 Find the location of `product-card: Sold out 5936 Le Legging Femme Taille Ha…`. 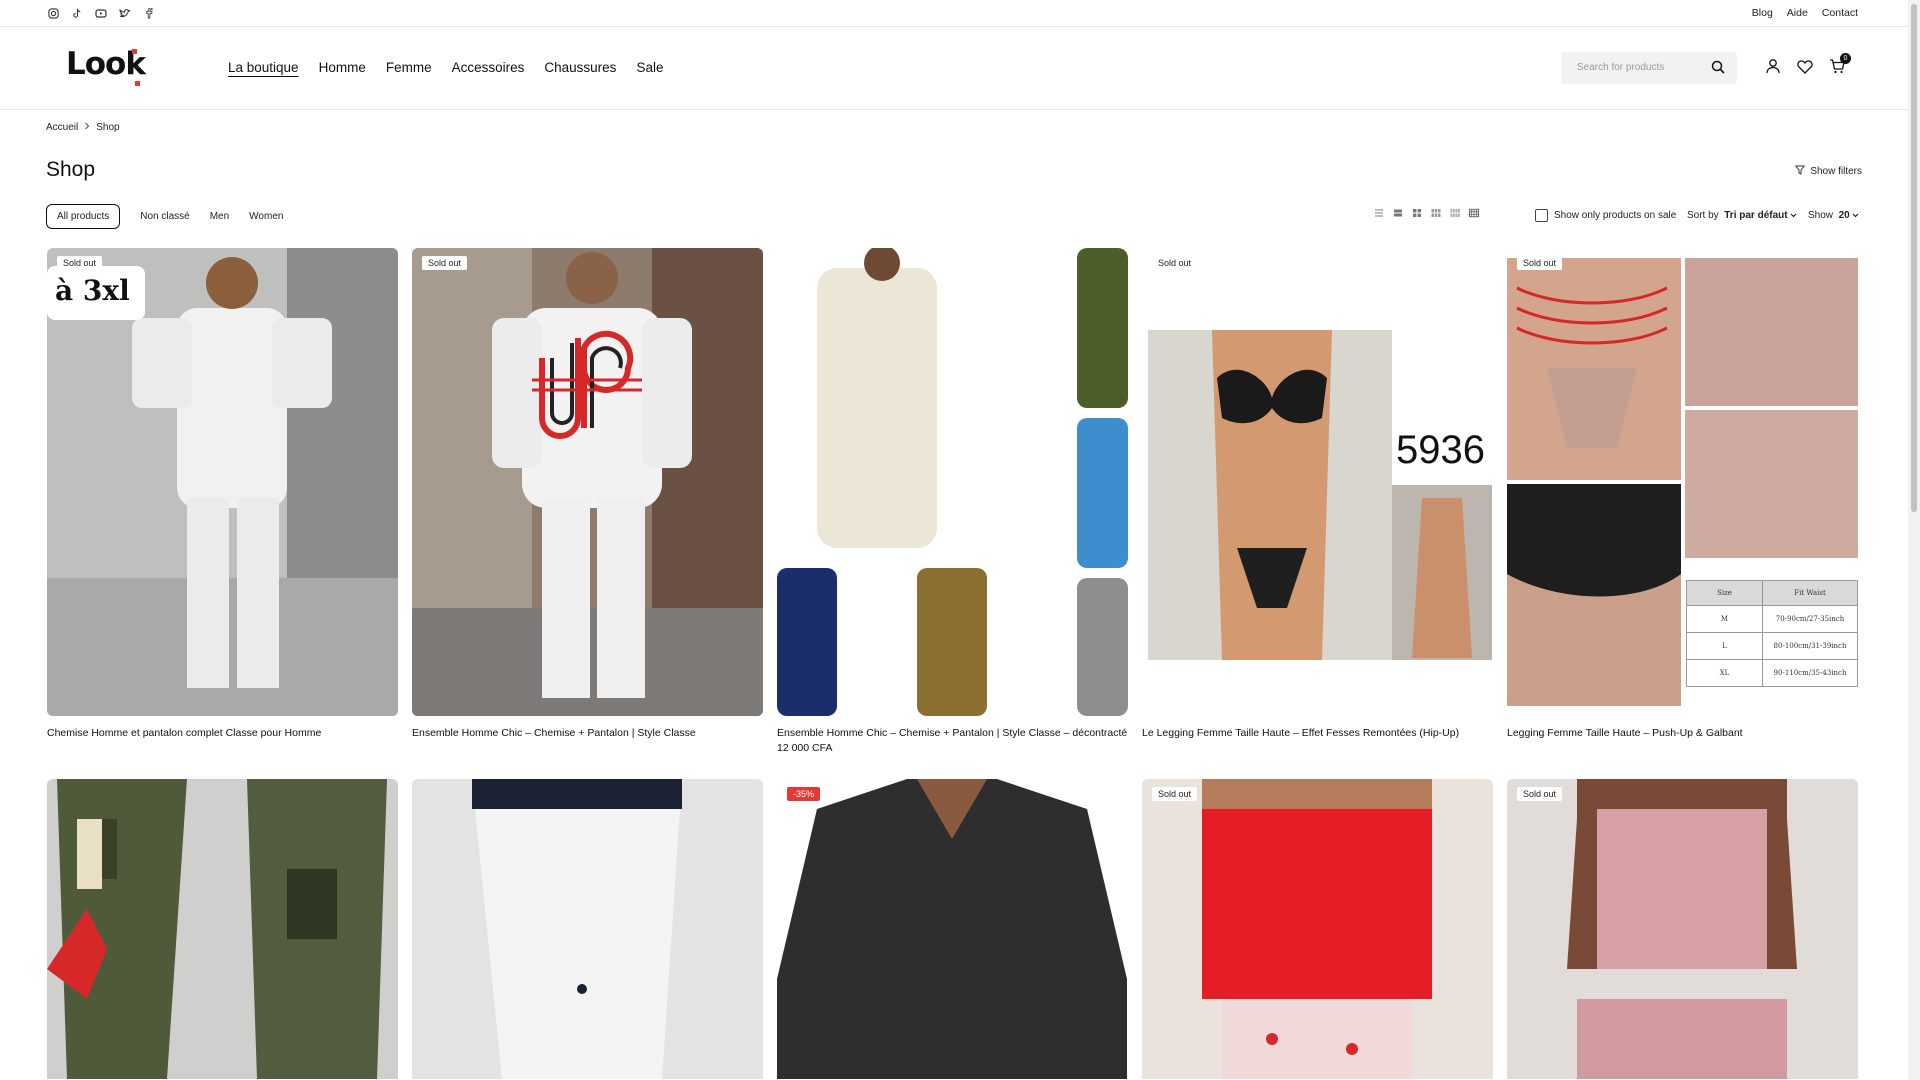

product-card: Sold out 5936 Le Legging Femme Taille Ha… is located at coordinates (1317, 495).